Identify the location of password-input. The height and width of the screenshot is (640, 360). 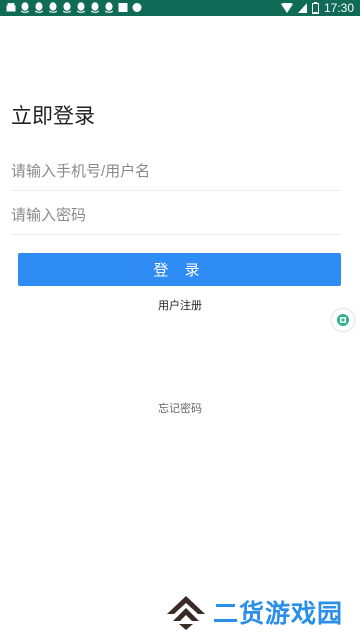
(176, 215).